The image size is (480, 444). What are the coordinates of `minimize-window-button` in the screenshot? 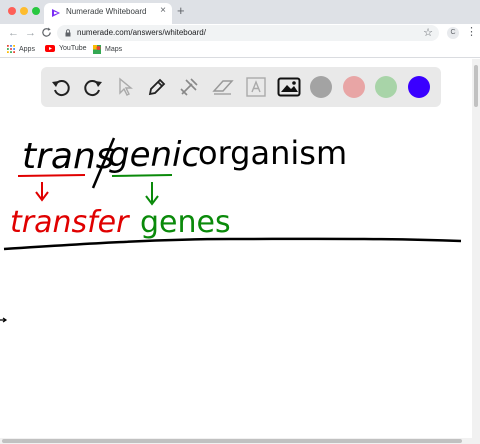 It's located at (24, 11).